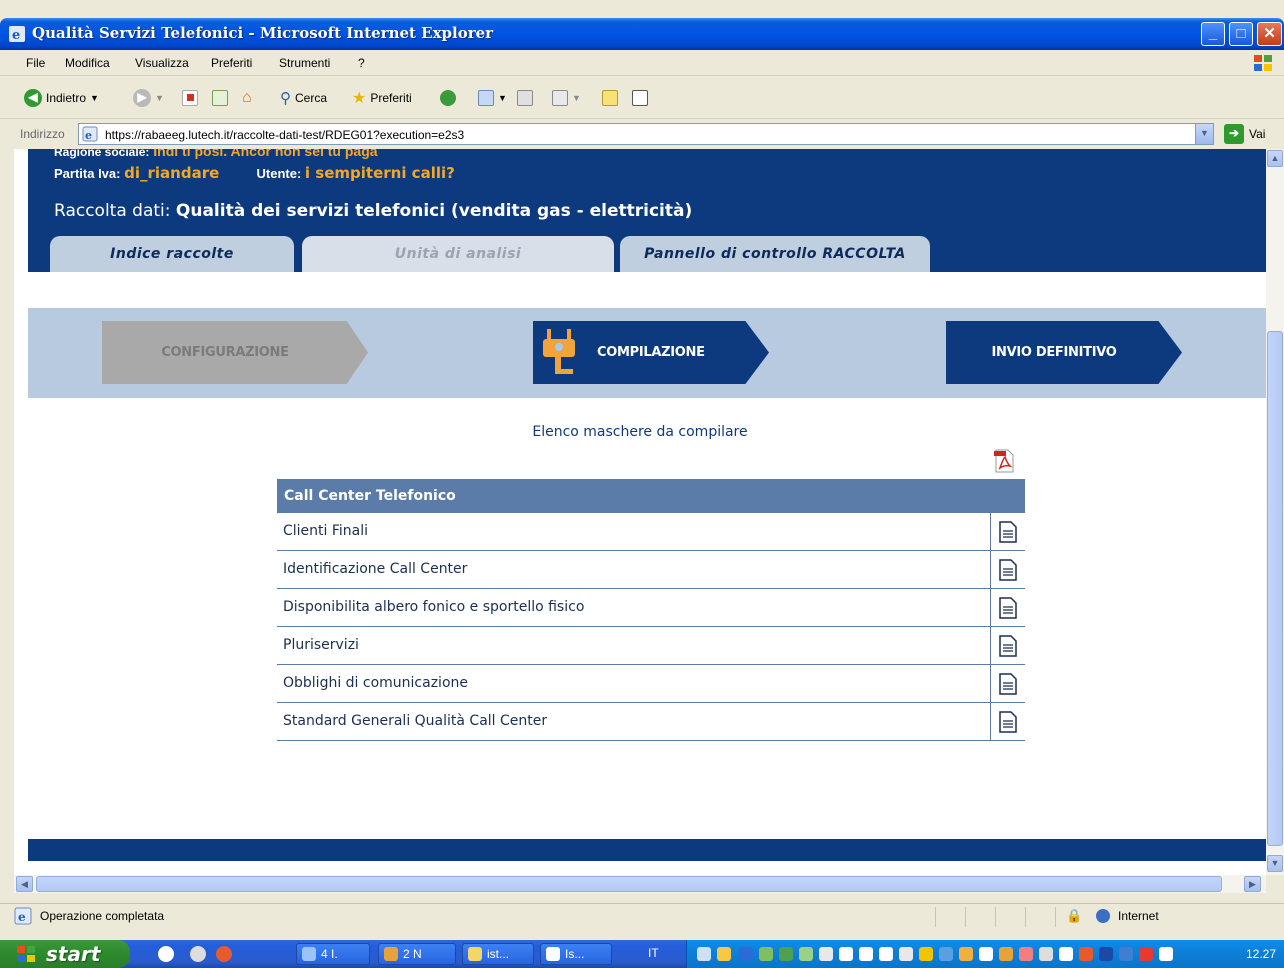  What do you see at coordinates (235, 352) in the screenshot?
I see `step-configurazione: CONFIGURAZIONE` at bounding box center [235, 352].